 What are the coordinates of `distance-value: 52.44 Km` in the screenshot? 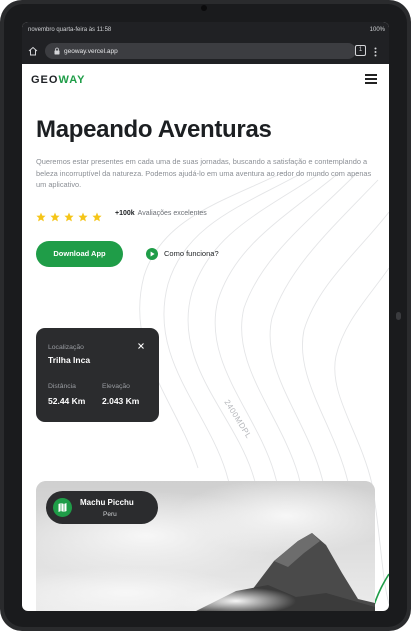 It's located at (67, 401).